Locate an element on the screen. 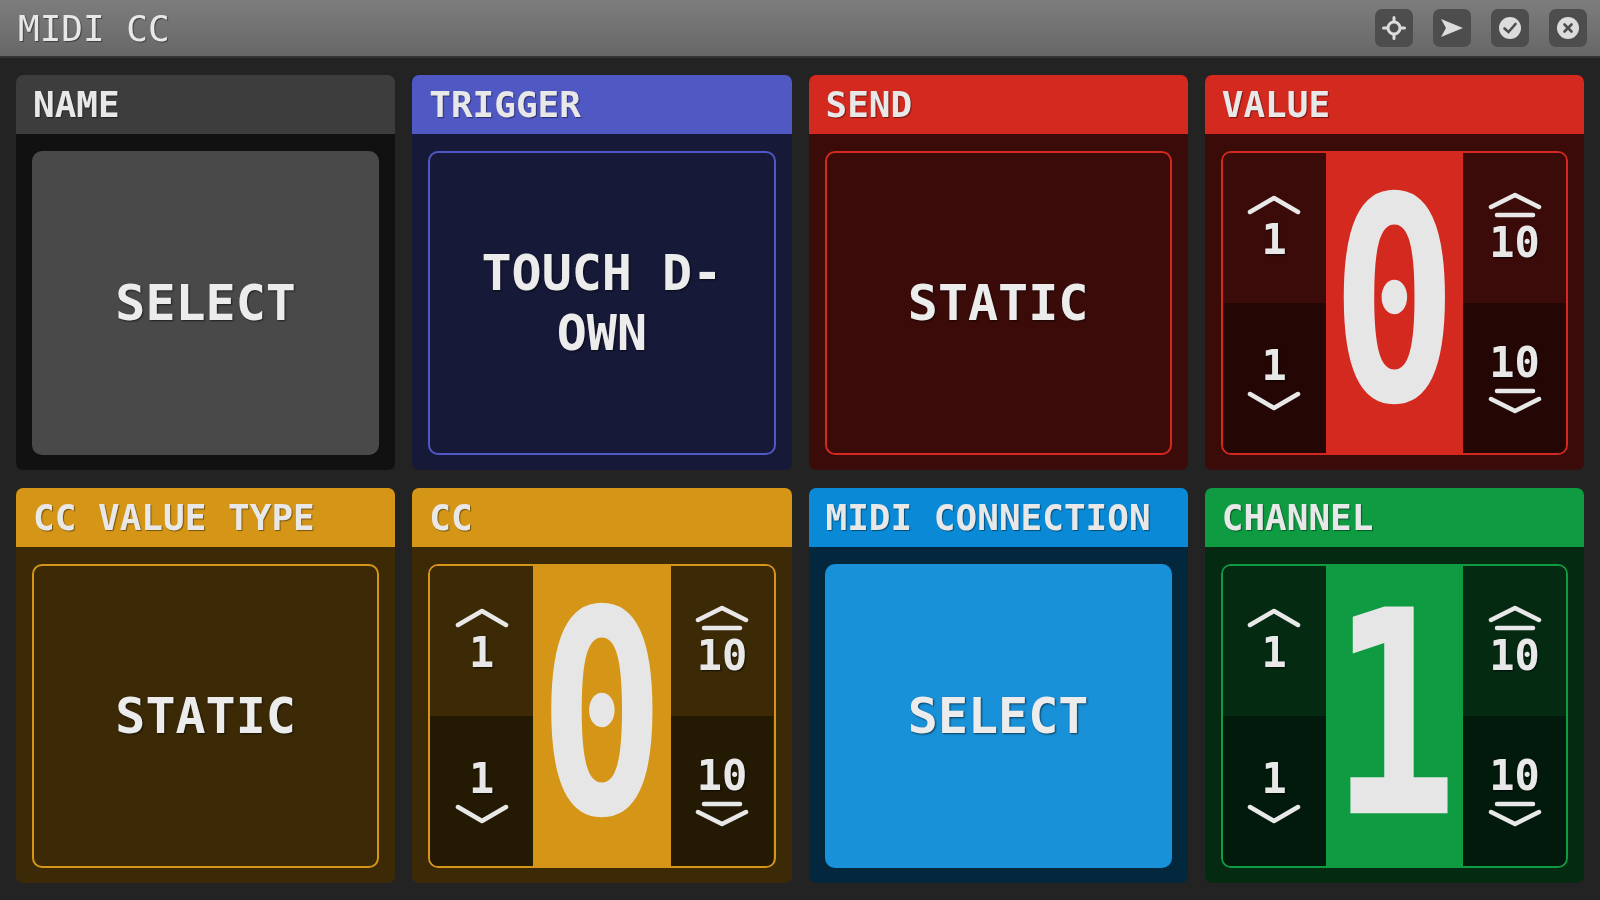  card-header: NAME is located at coordinates (206, 104).